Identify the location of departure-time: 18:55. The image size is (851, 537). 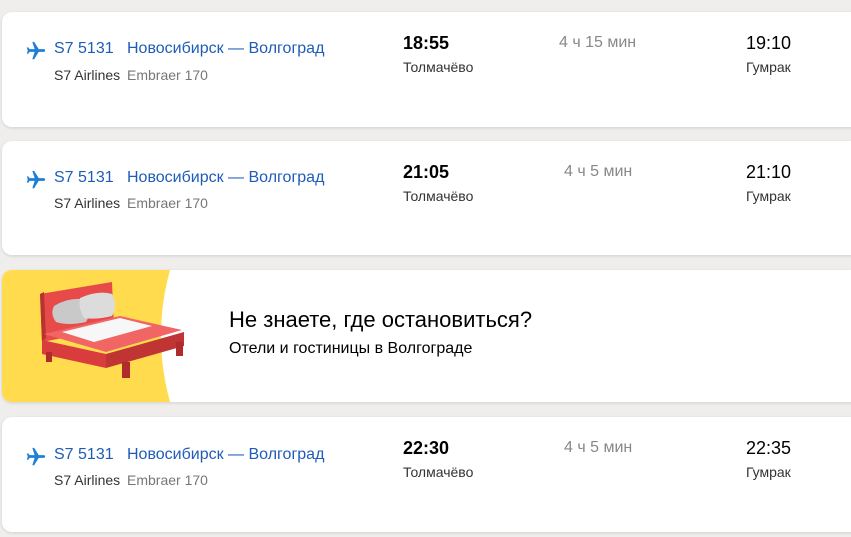
(426, 43).